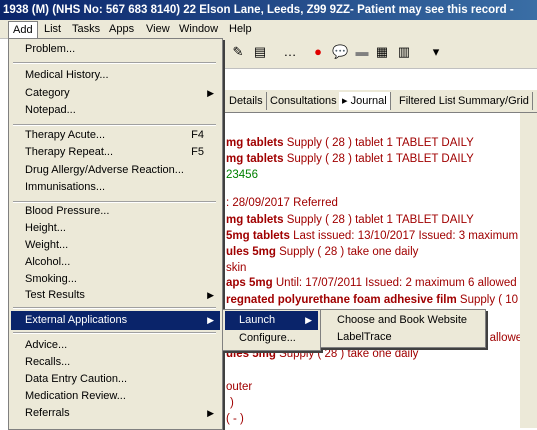 This screenshot has width=537, height=430. What do you see at coordinates (404, 52) in the screenshot?
I see `building-icon: ▥` at bounding box center [404, 52].